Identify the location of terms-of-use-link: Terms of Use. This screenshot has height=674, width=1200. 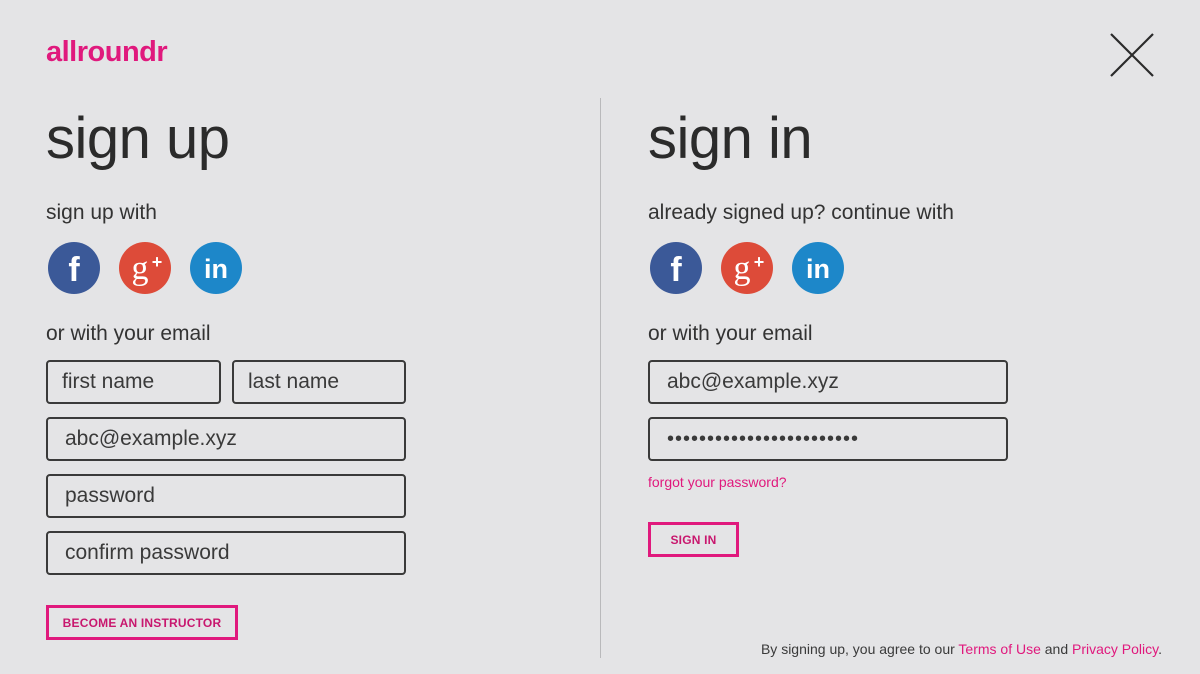
(999, 649).